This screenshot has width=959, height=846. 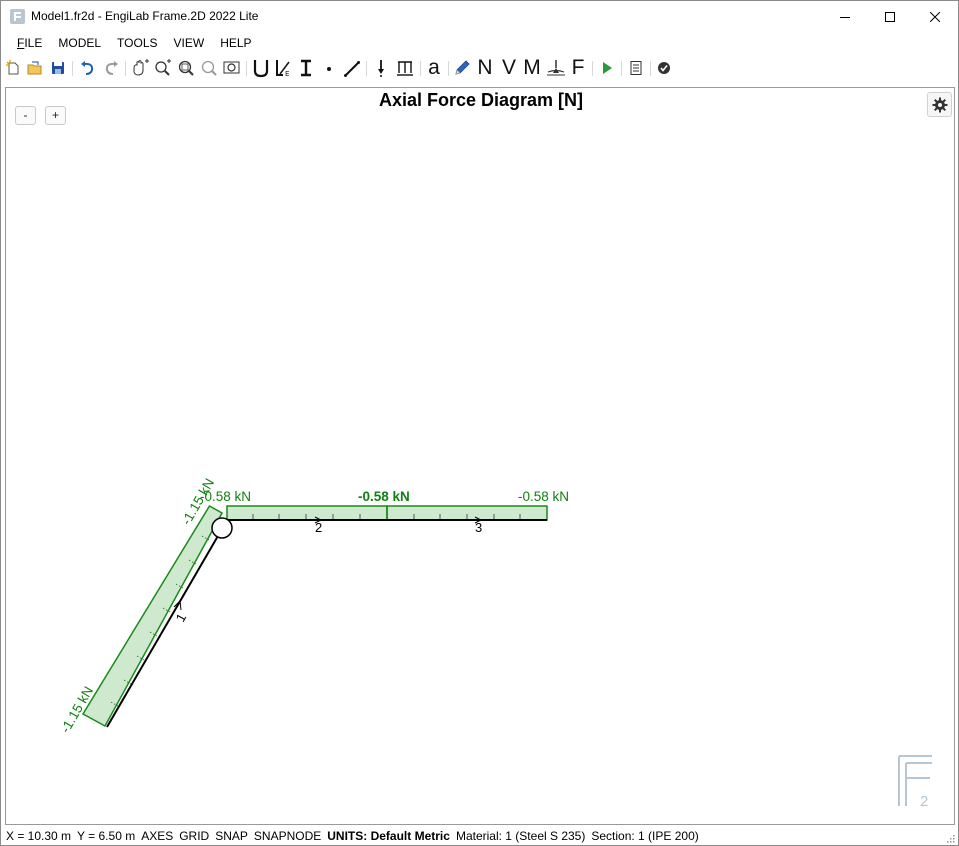 What do you see at coordinates (509, 68) in the screenshot?
I see `shear-force-button: V` at bounding box center [509, 68].